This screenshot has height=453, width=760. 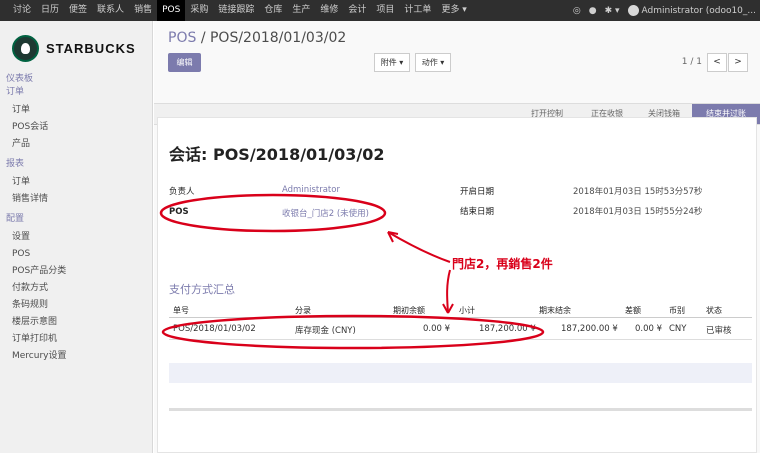 I want to click on sidebar-item-pos-sessions: POS会话, so click(x=76, y=127).